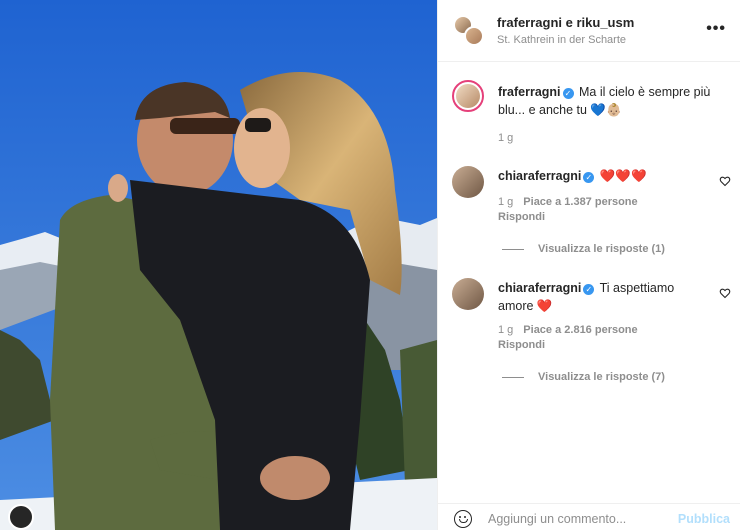  I want to click on comment-composer: Pubblica, so click(589, 516).